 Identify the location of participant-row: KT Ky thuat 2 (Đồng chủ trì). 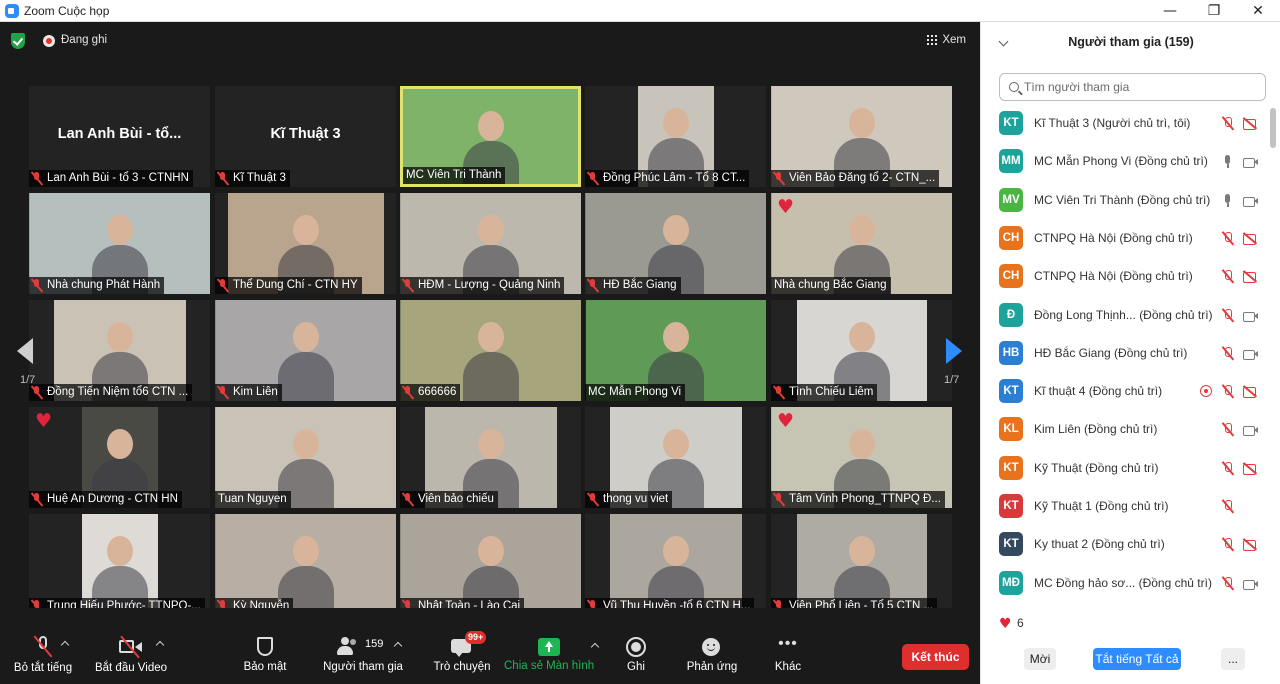
(1126, 544).